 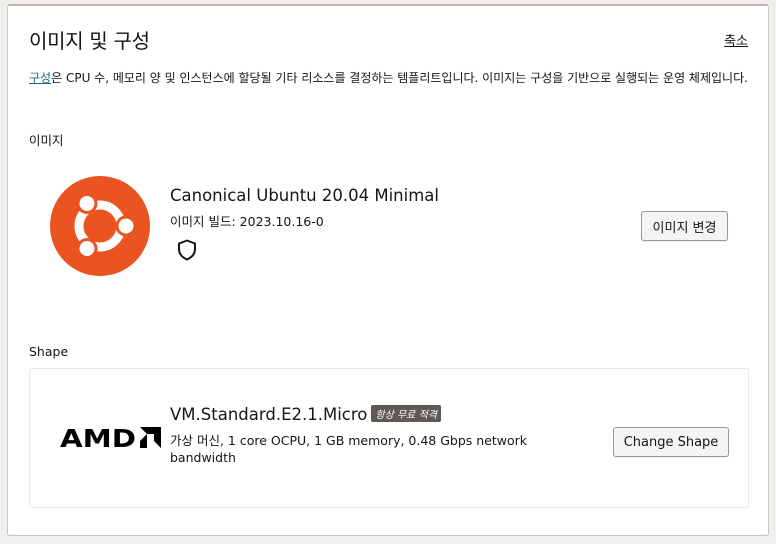 I want to click on image-build: 이미지 빌드: 2023.10.16-0, so click(x=247, y=221).